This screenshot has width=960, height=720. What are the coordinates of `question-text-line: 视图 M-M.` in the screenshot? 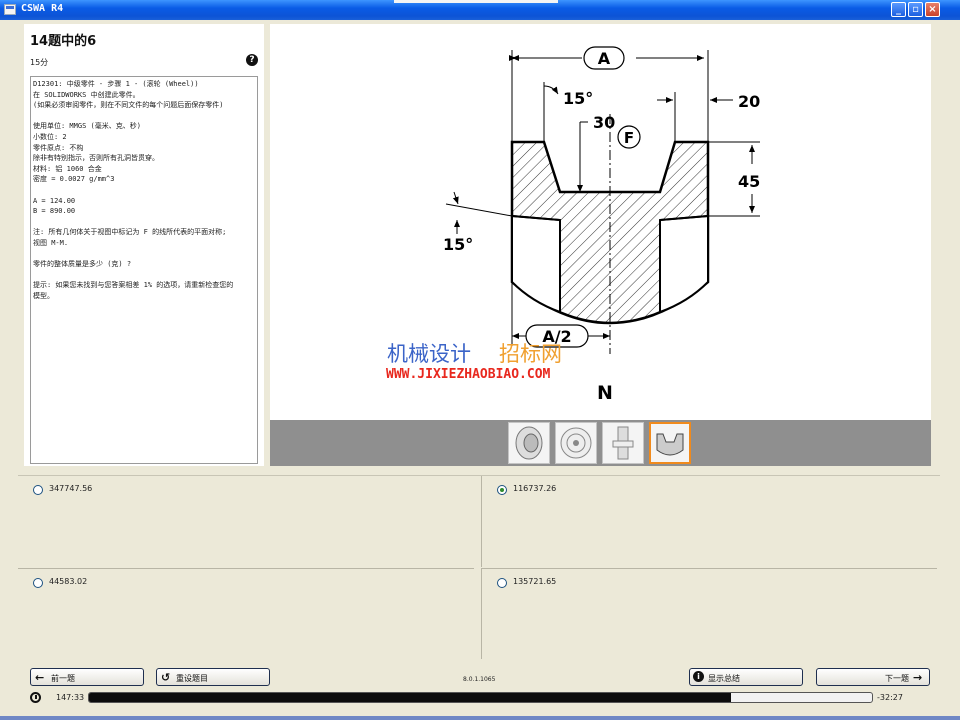 It's located at (51, 242).